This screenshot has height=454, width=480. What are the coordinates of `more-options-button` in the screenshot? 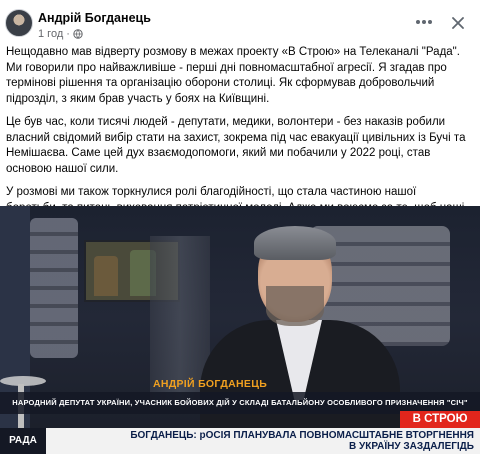 It's located at (424, 22).